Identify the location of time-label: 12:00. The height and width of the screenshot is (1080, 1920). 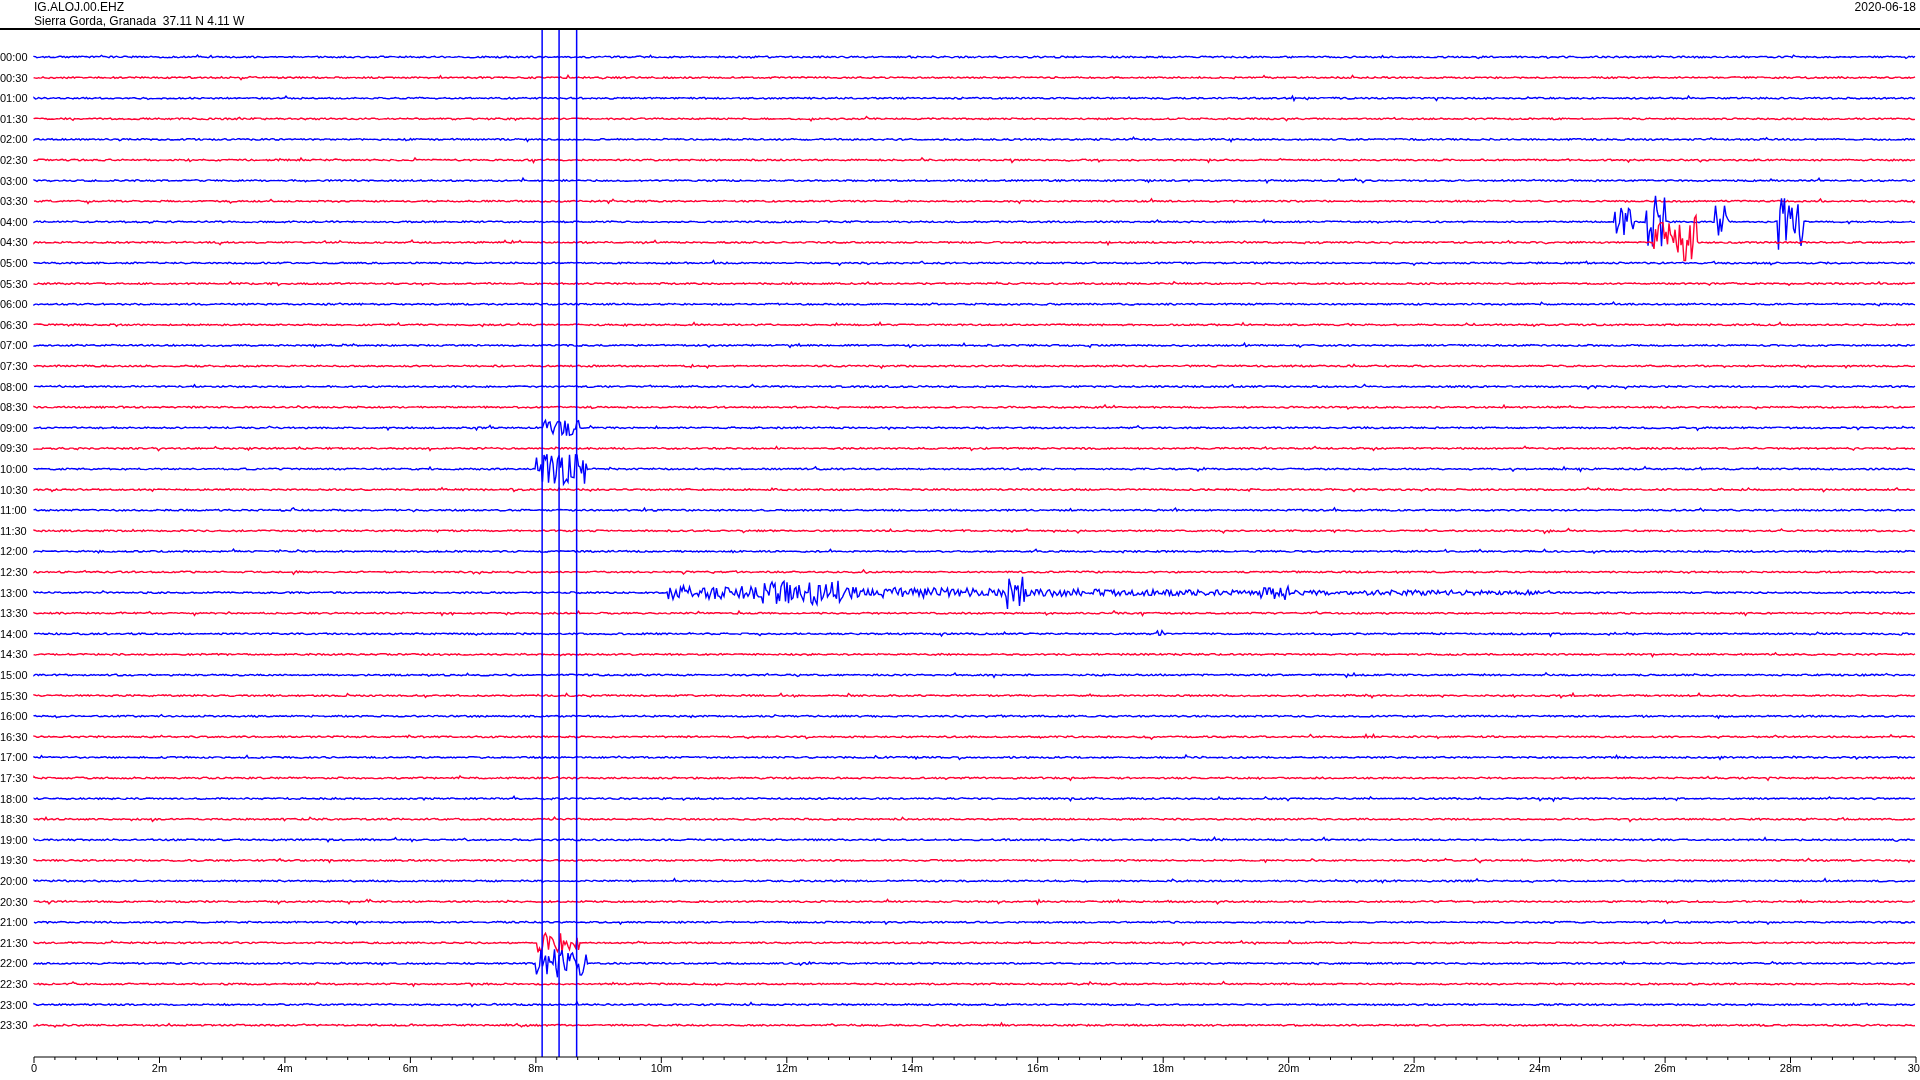
(14, 551).